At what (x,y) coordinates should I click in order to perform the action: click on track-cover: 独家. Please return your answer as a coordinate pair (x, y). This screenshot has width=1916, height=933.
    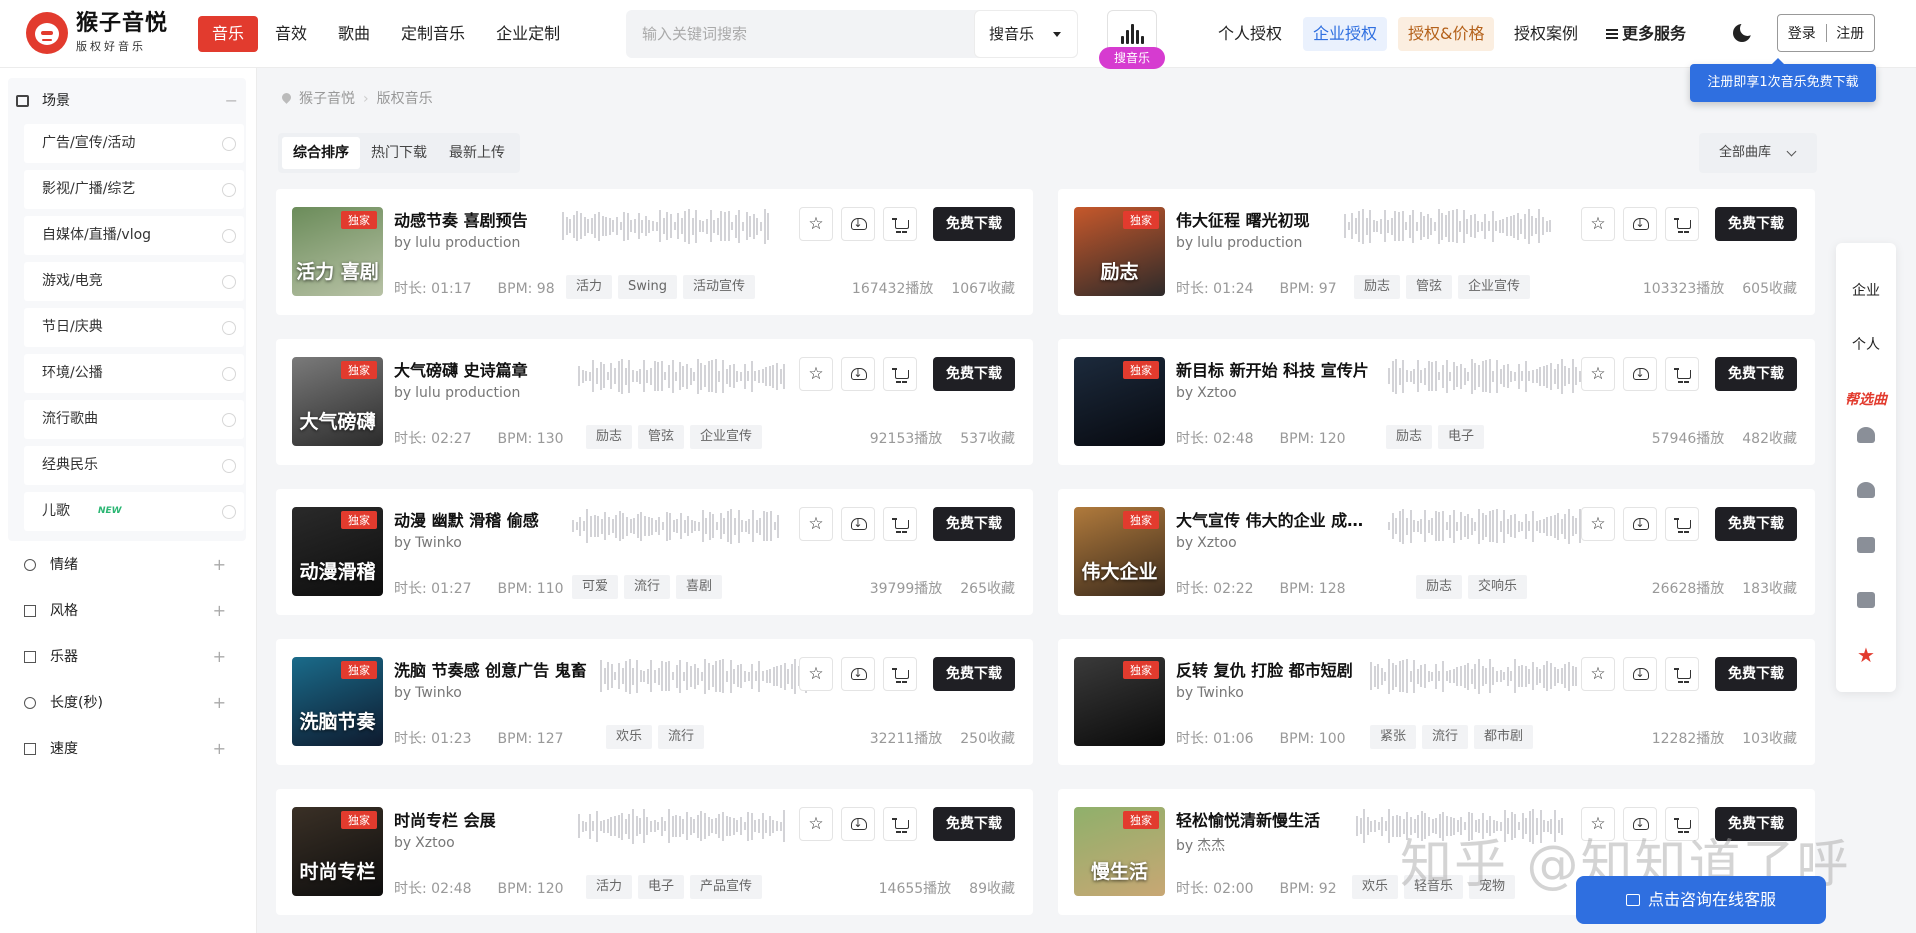
    Looking at the image, I should click on (1119, 401).